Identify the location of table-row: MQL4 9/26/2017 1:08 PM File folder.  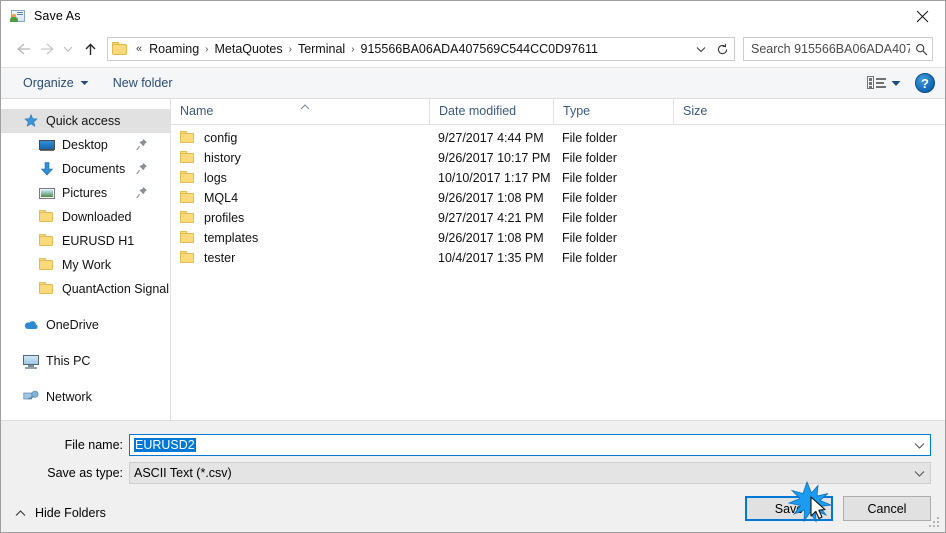
(558, 198).